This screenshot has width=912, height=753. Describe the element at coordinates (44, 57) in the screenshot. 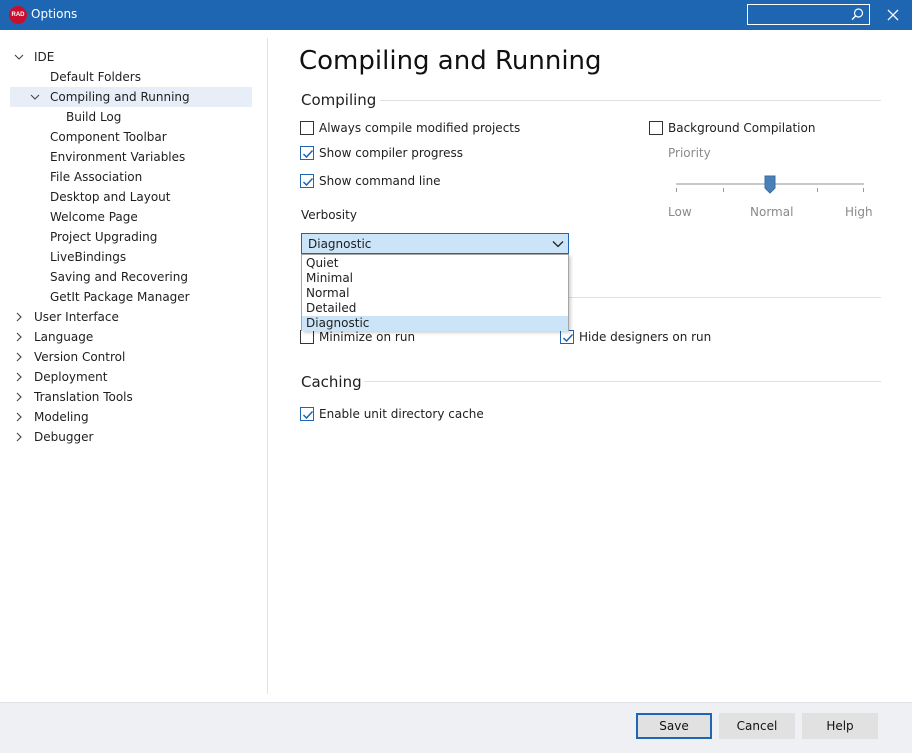

I see `tree-item-label: IDE` at that location.